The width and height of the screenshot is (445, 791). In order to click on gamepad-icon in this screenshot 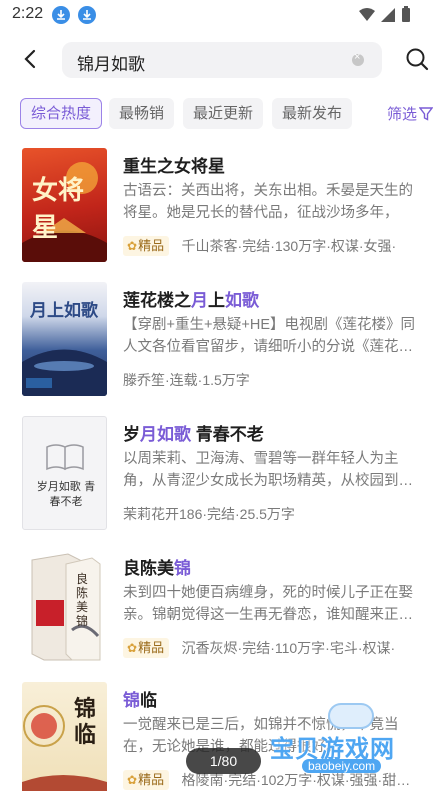, I will do `click(351, 716)`.